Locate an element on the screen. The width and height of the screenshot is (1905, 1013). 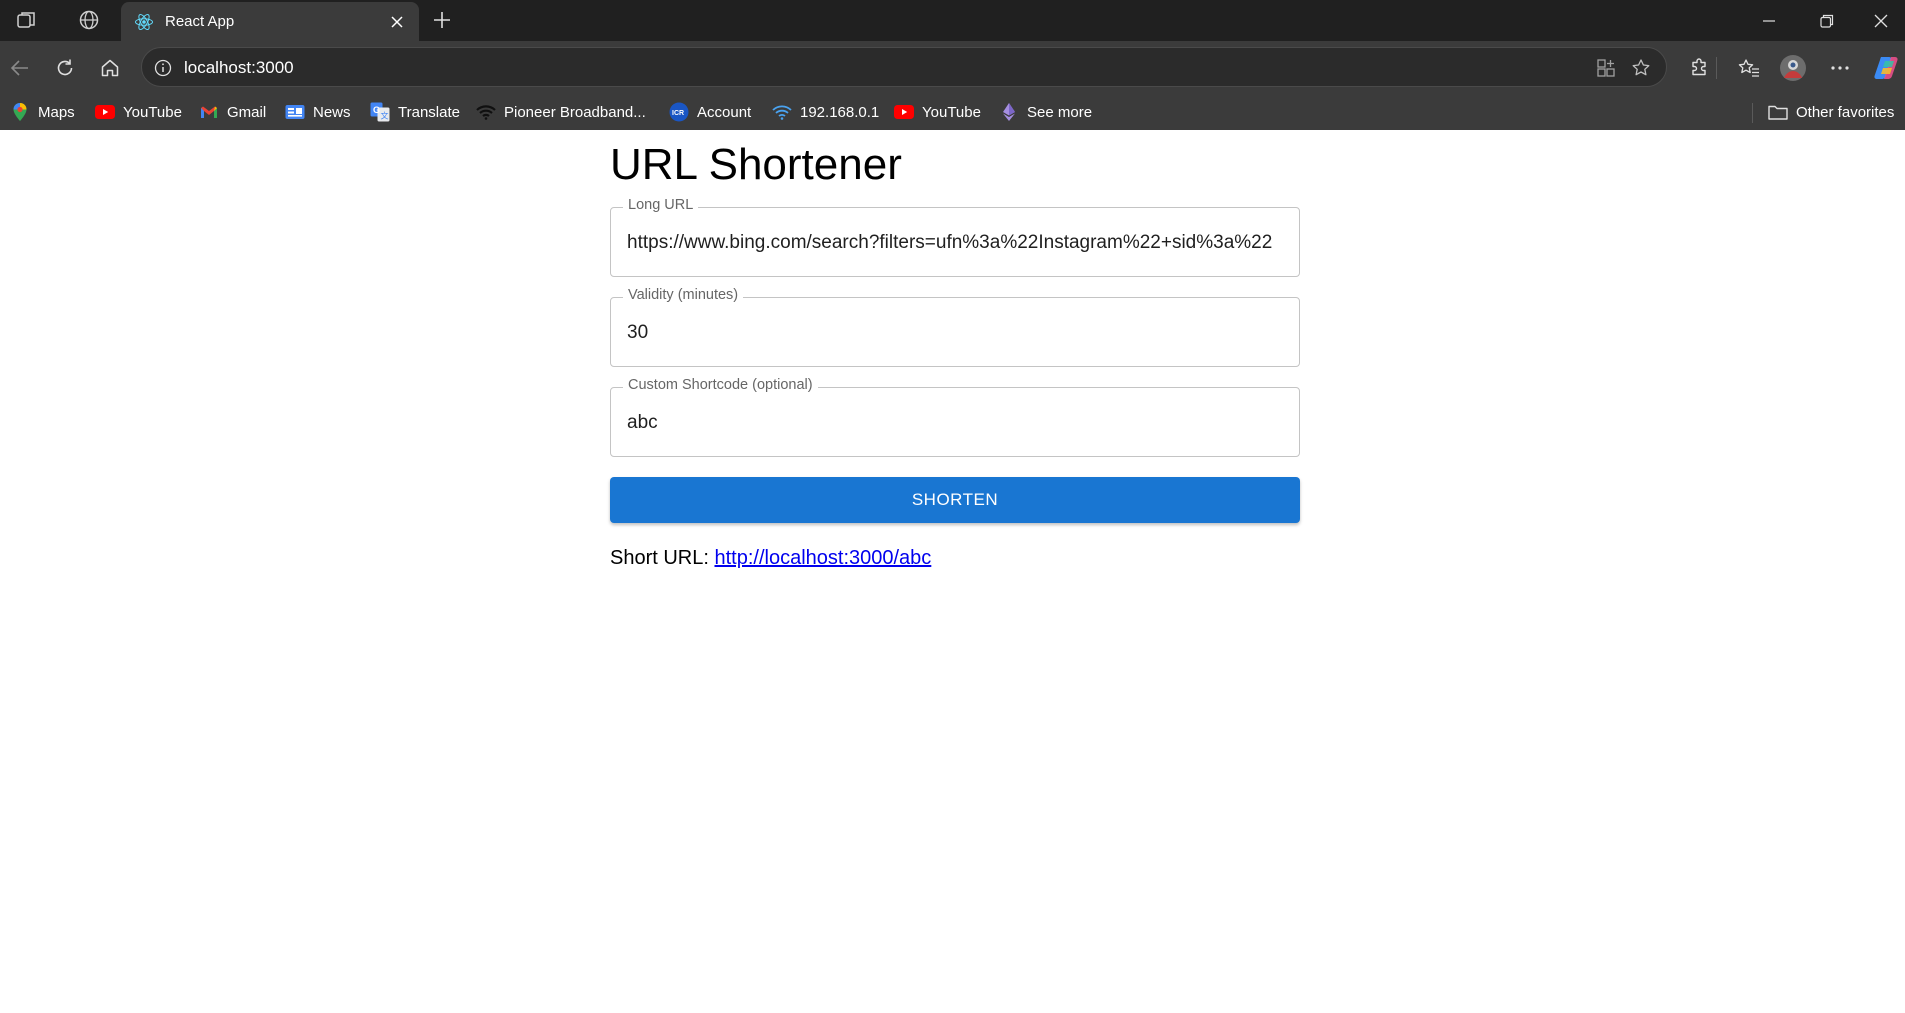
toolbar-divider is located at coordinates (1716, 68).